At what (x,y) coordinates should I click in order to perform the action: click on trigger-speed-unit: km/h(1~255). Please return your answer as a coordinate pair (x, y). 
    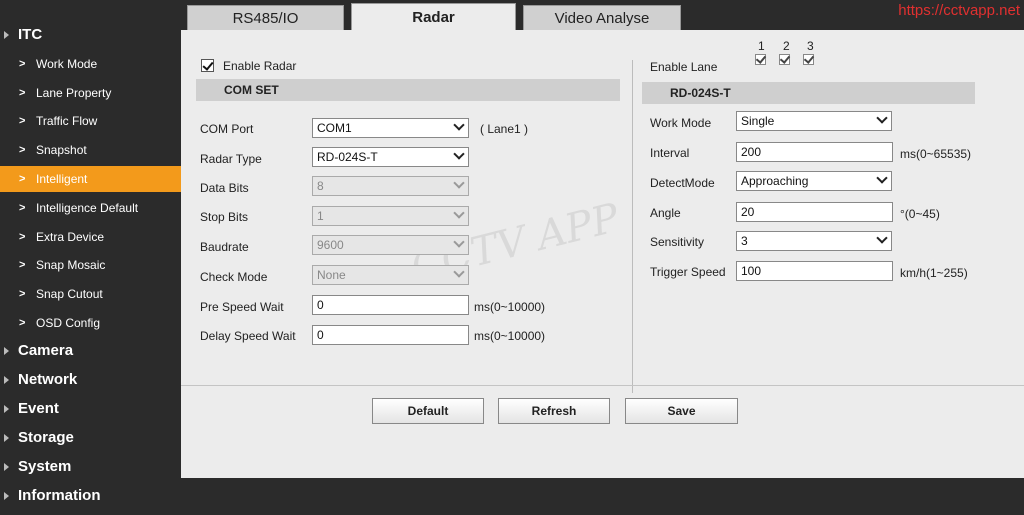
    Looking at the image, I should click on (934, 273).